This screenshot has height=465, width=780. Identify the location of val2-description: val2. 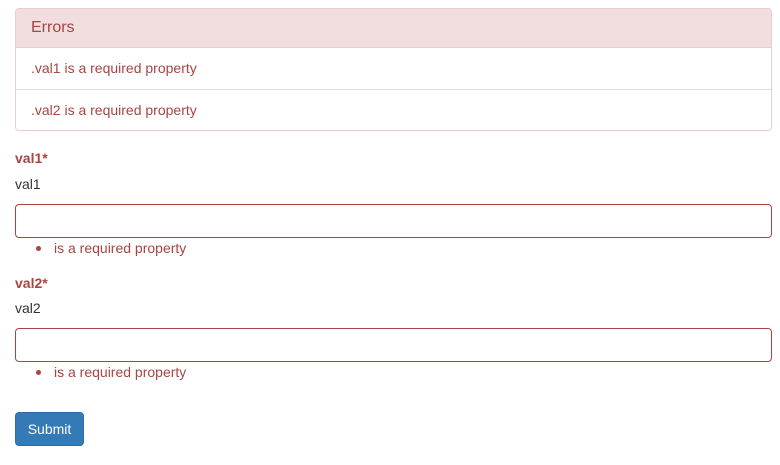
(28, 308).